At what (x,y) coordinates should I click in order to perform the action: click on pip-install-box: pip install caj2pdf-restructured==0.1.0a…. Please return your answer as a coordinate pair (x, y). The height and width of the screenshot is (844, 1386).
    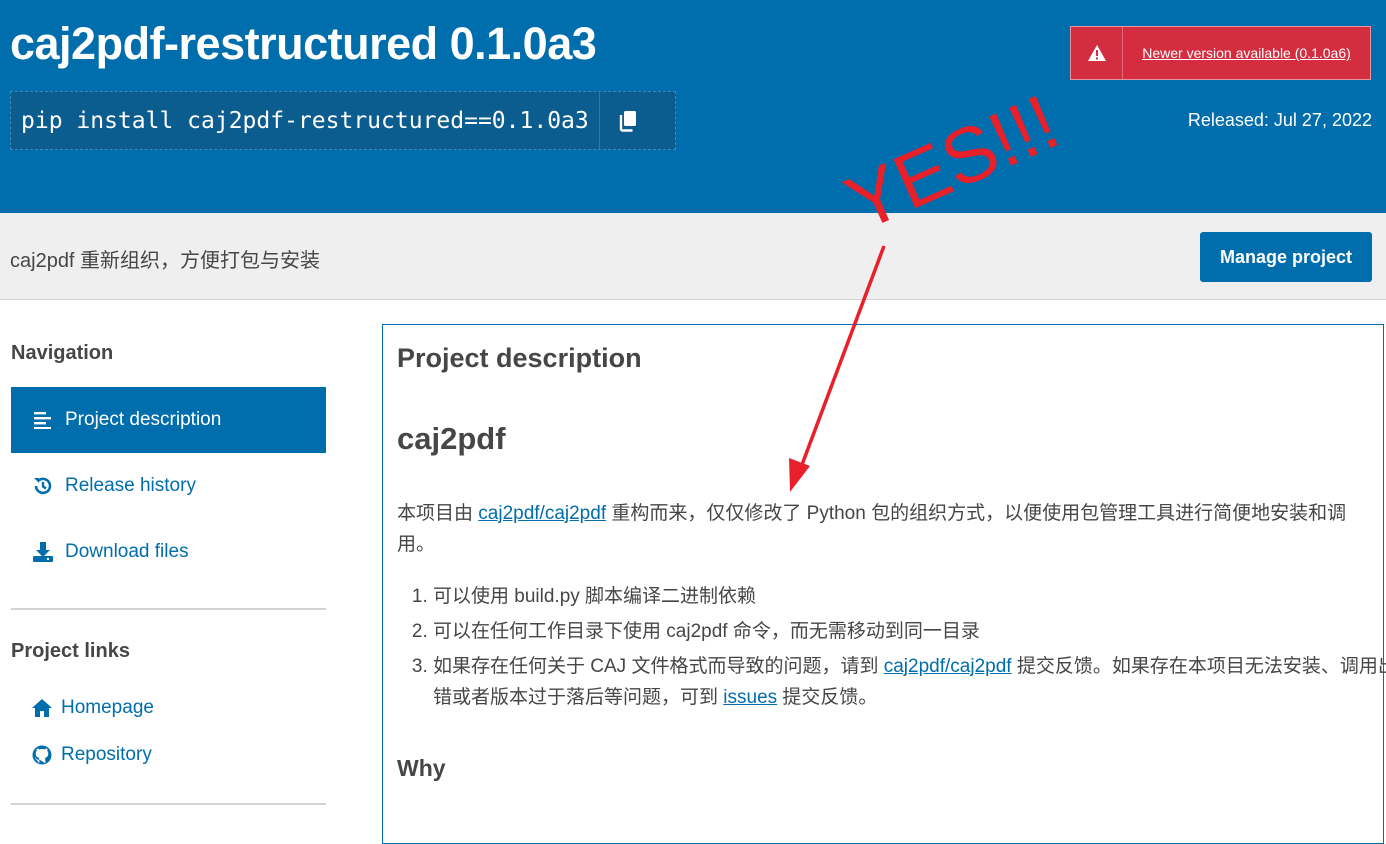
    Looking at the image, I should click on (343, 120).